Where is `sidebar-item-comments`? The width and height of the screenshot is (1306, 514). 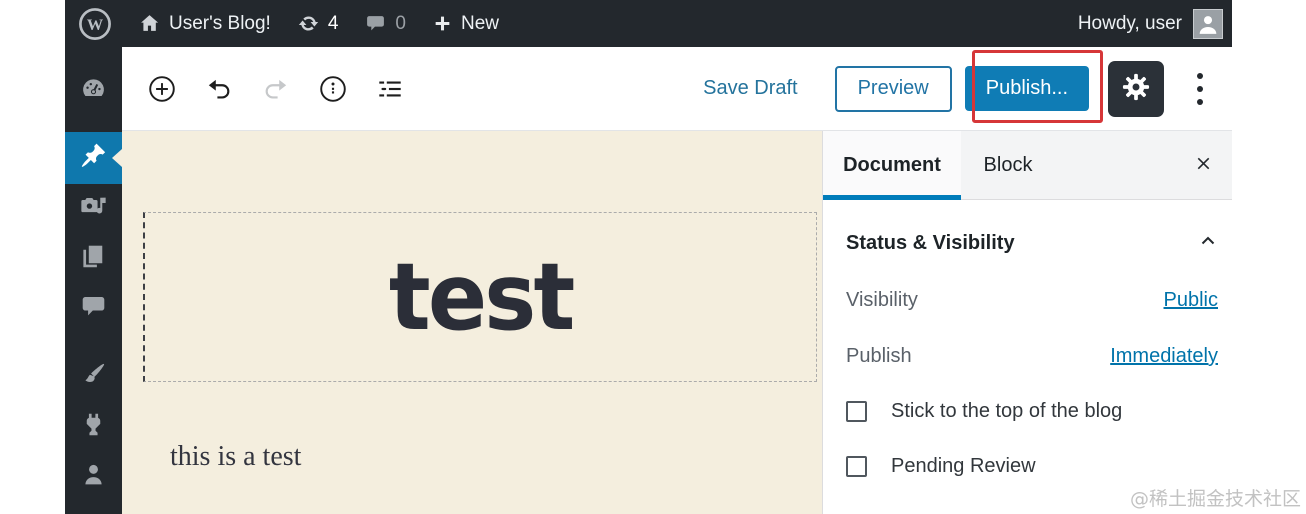
sidebar-item-comments is located at coordinates (93, 309).